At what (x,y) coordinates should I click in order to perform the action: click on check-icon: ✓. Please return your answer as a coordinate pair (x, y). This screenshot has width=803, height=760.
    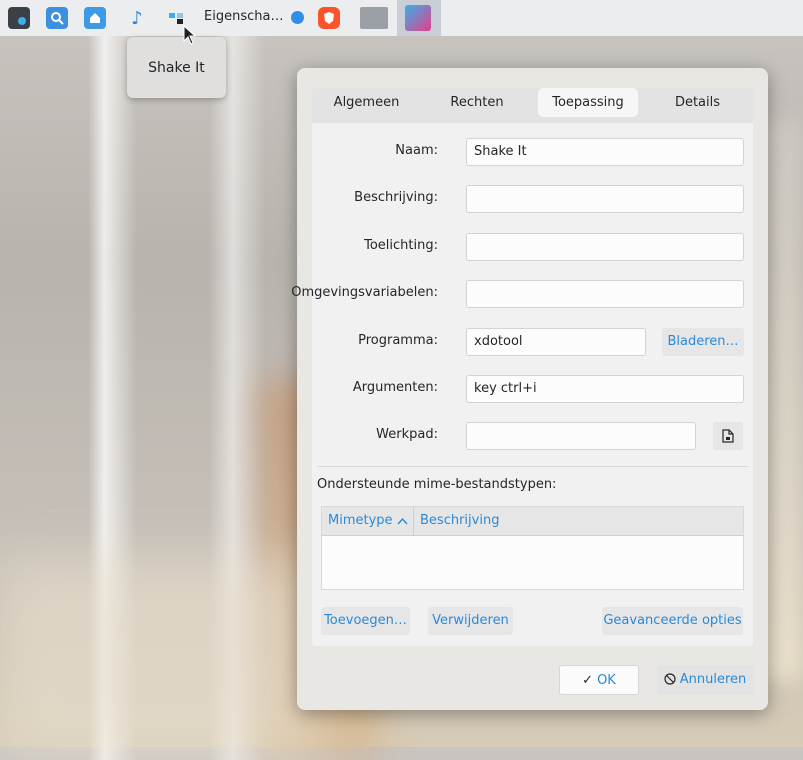
    Looking at the image, I should click on (588, 680).